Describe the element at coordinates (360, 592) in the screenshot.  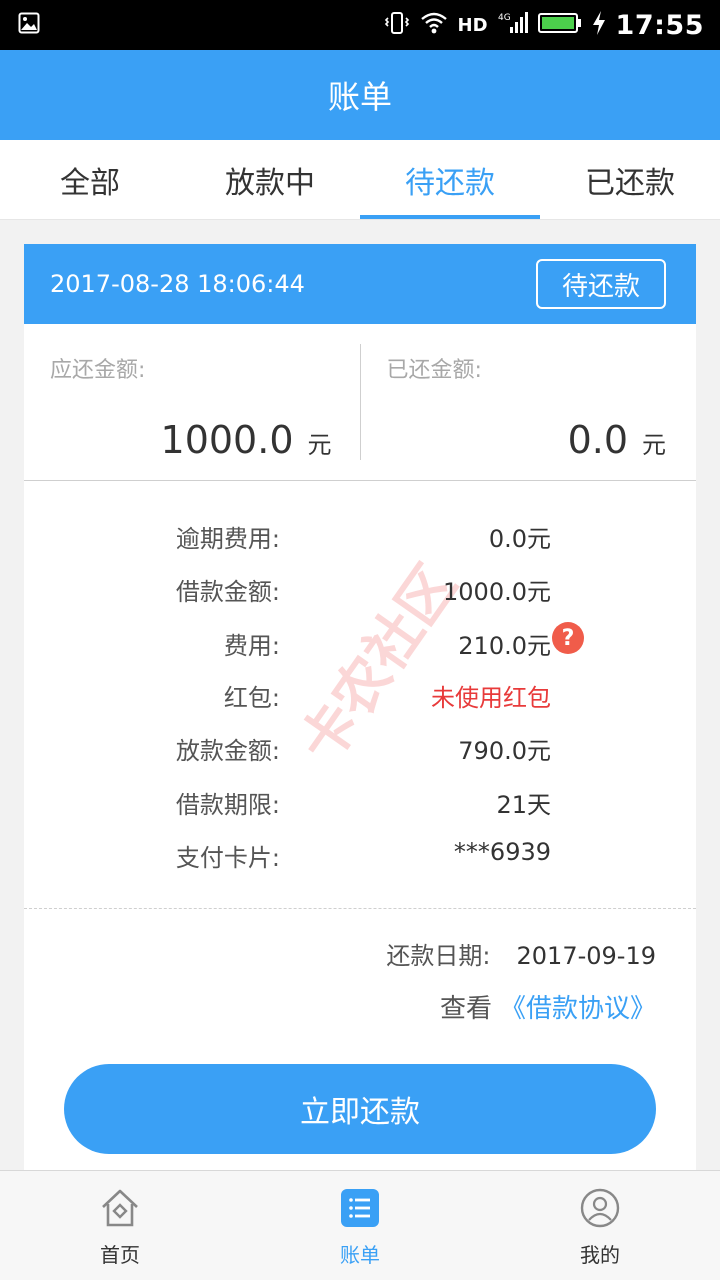
I see `detail-row-loan-amount: 借款金额: 1000.0元` at that location.